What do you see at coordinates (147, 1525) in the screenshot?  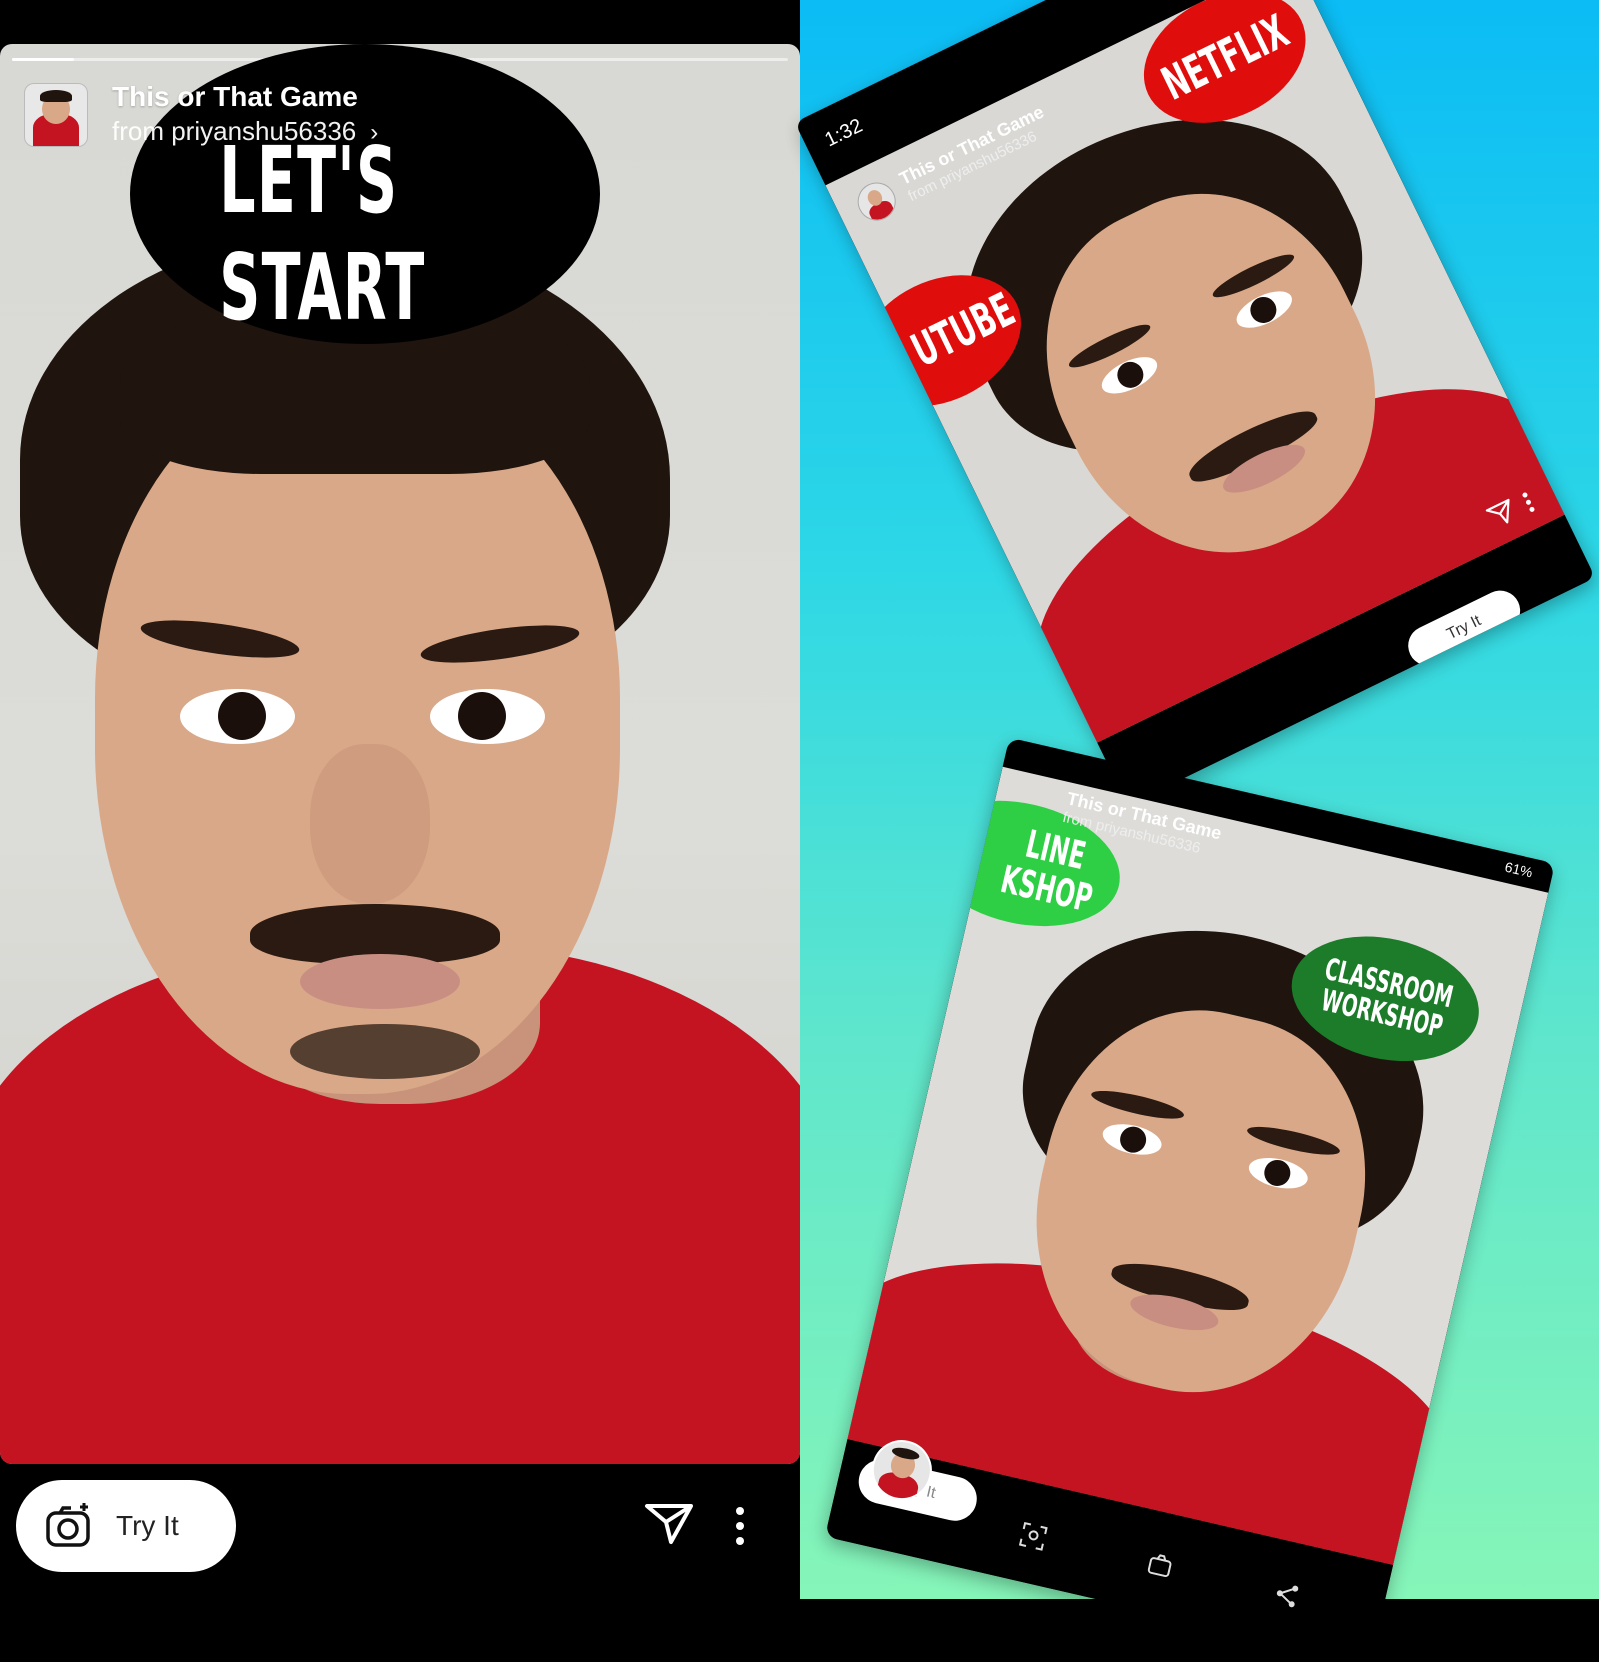 I see `try-it-label: Try It` at bounding box center [147, 1525].